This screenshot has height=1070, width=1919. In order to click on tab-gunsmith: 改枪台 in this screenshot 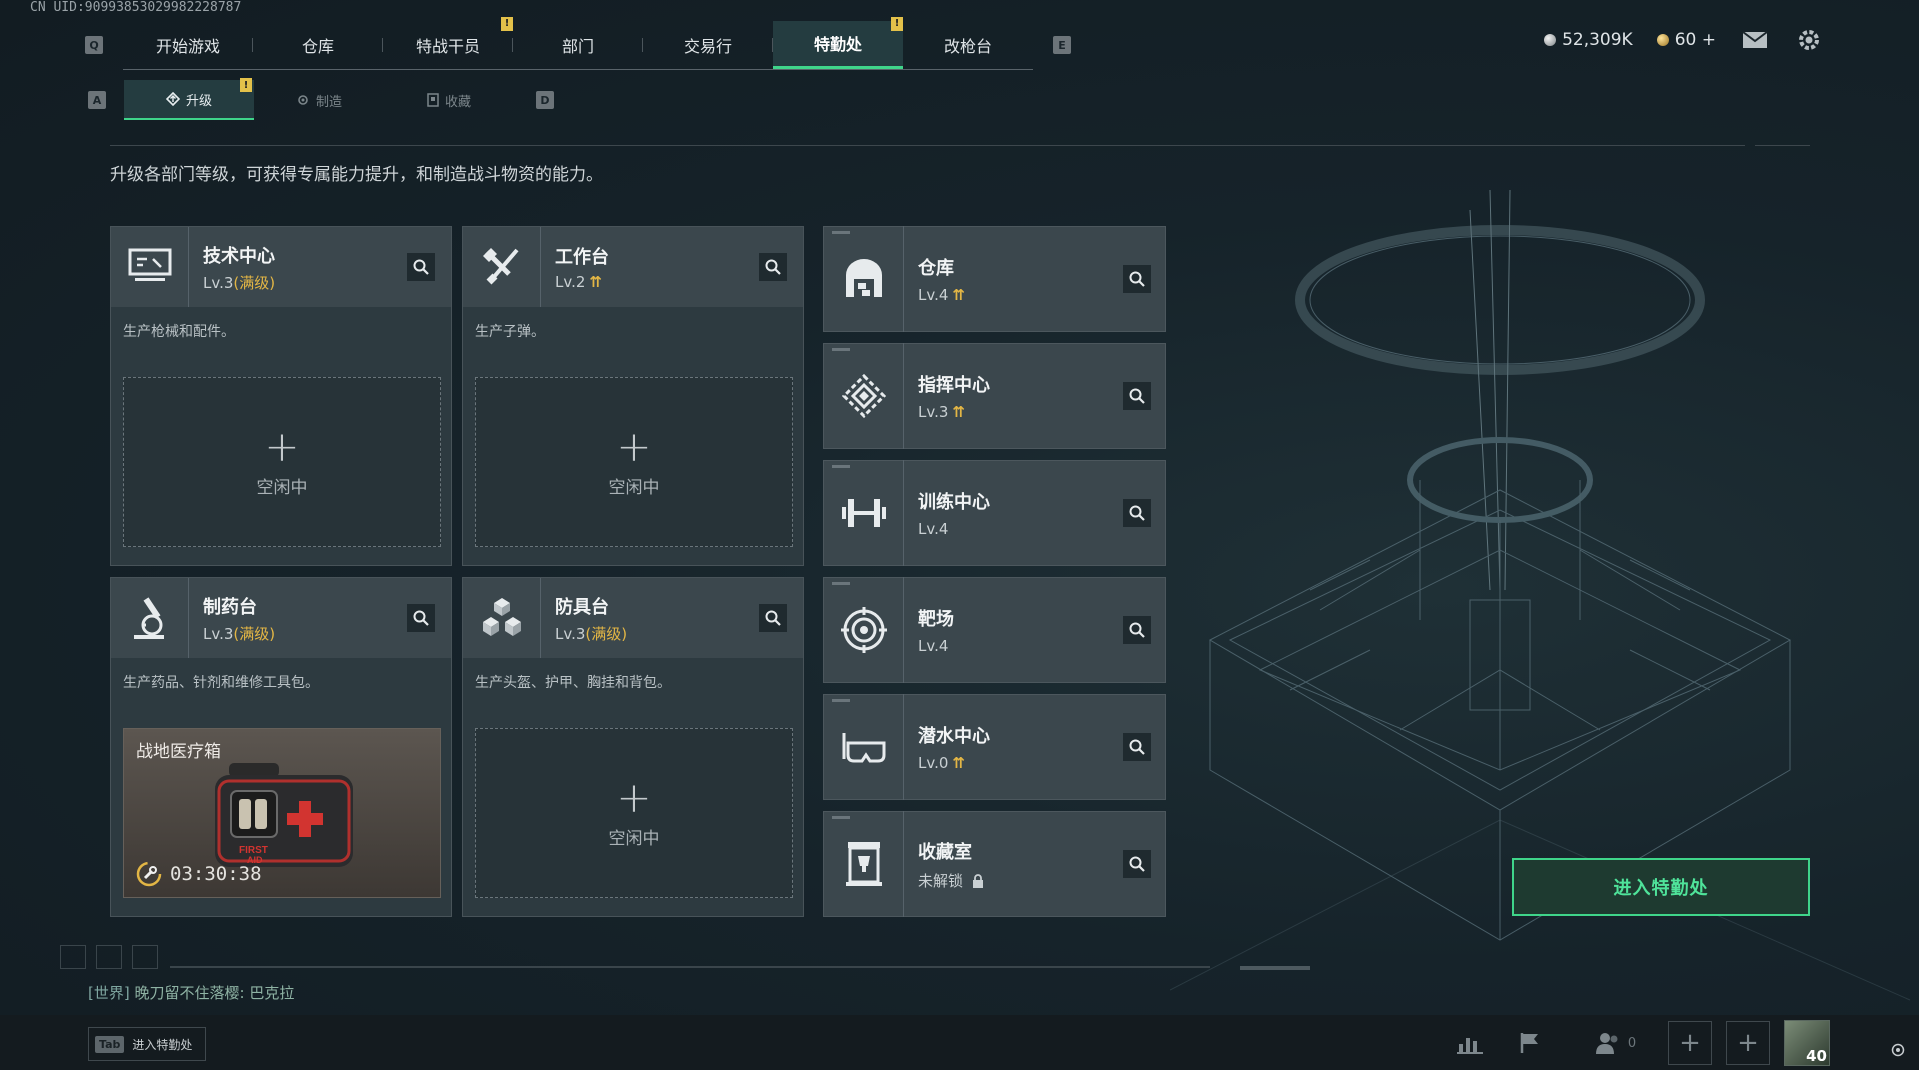, I will do `click(968, 45)`.